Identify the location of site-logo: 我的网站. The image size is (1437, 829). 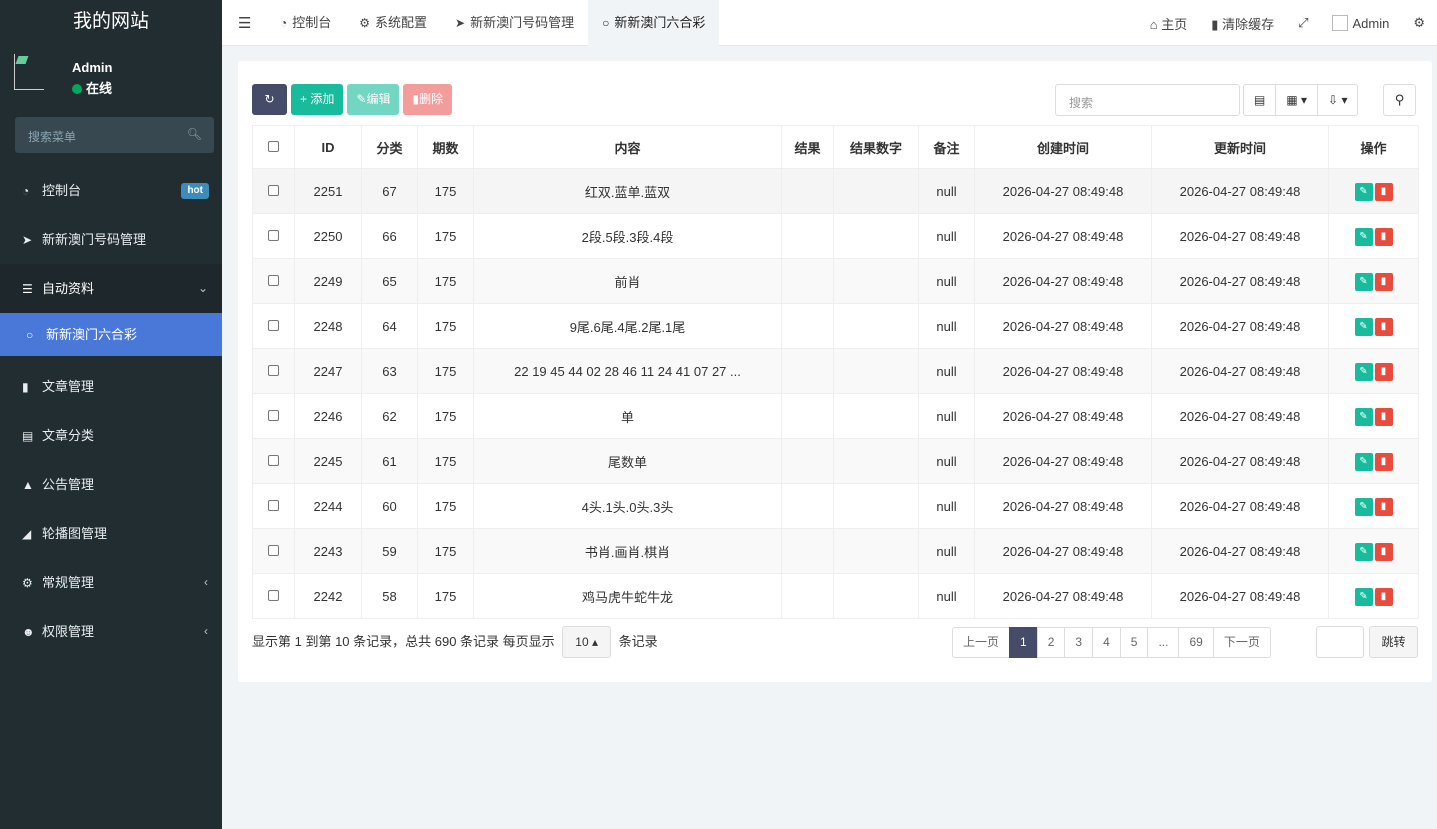
(111, 23).